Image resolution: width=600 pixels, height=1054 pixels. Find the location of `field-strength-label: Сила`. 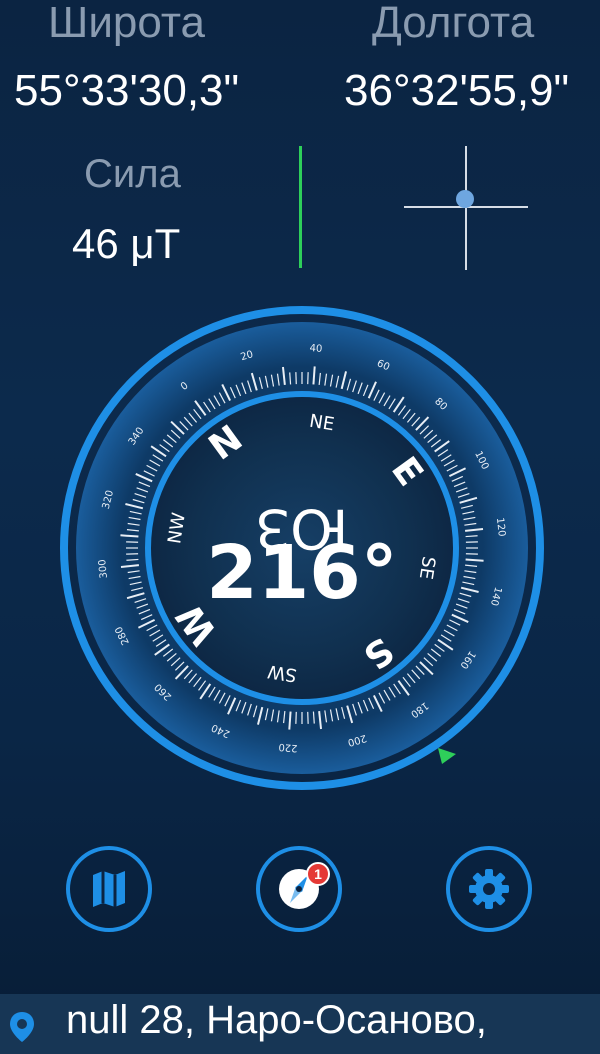

field-strength-label: Сила is located at coordinates (132, 174).